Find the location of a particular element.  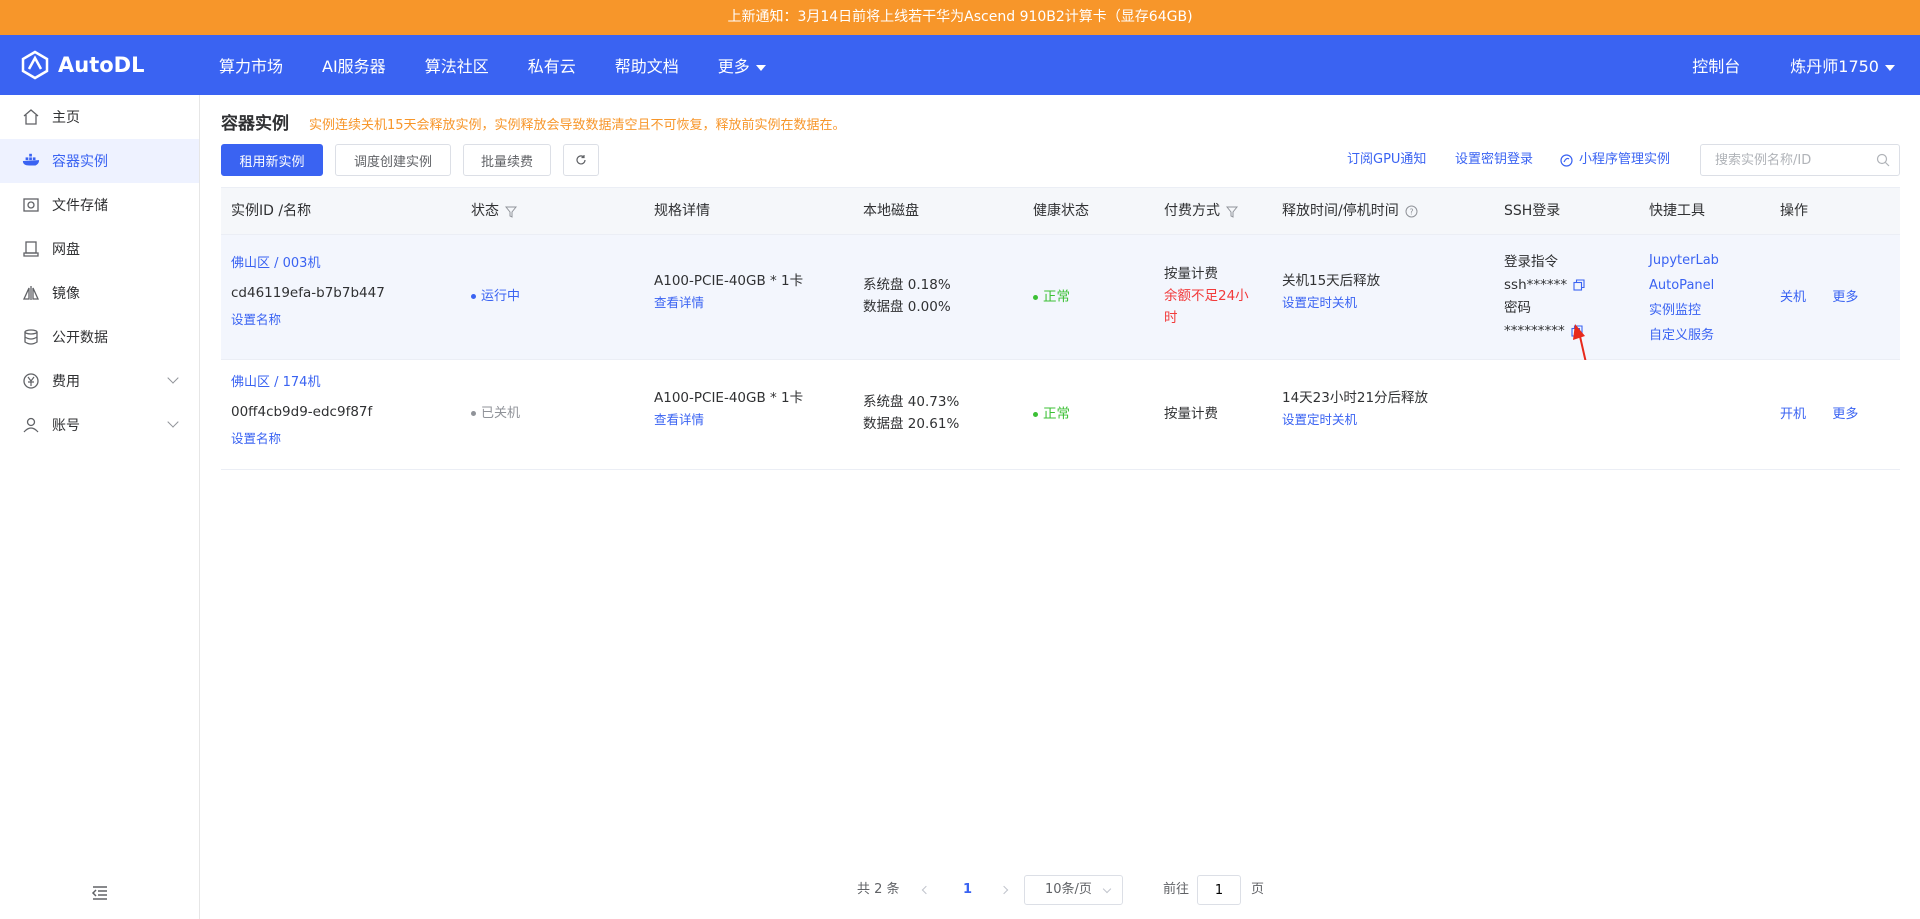

shutdown-button: 关机 is located at coordinates (1793, 297).